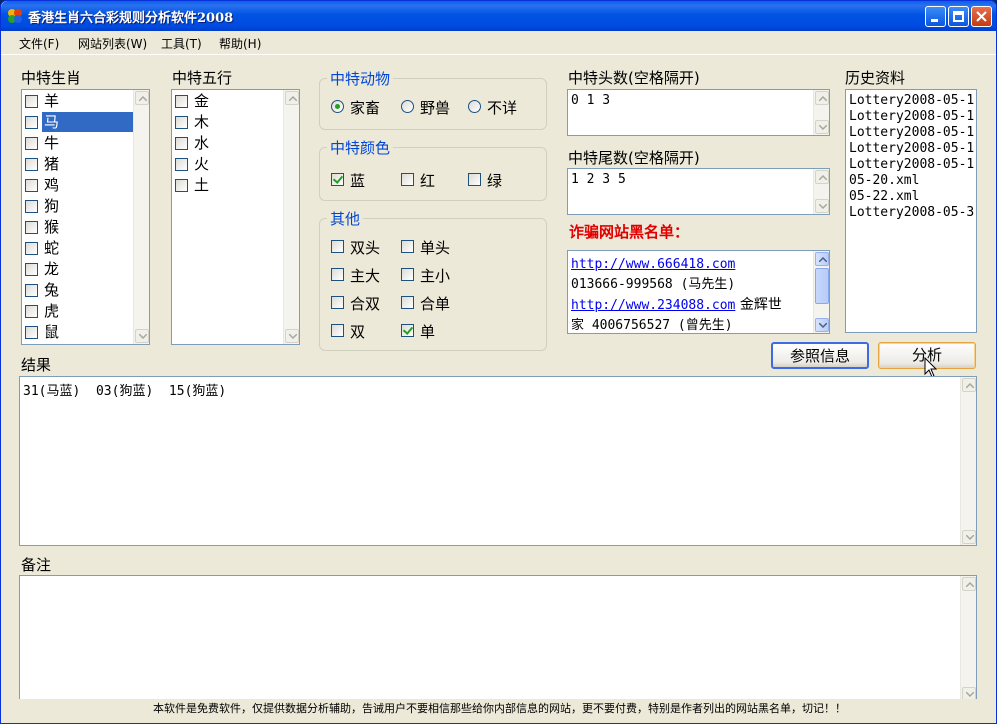 The width and height of the screenshot is (997, 724). I want to click on animal-group-title: 中特动物, so click(360, 78).